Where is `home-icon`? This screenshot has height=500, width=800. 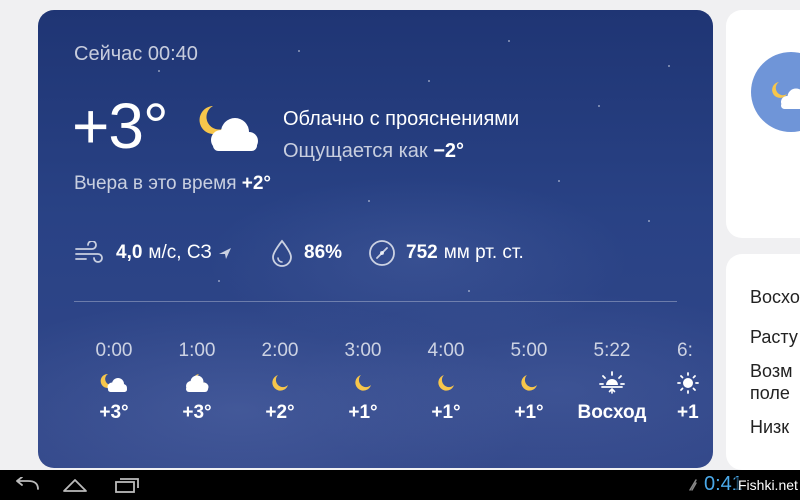
home-icon is located at coordinates (75, 485).